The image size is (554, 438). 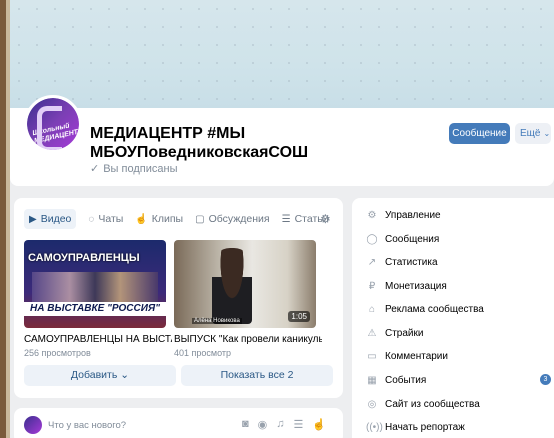 I want to click on sidebar-item-monetization: ₽ Монетизация, so click(x=406, y=286).